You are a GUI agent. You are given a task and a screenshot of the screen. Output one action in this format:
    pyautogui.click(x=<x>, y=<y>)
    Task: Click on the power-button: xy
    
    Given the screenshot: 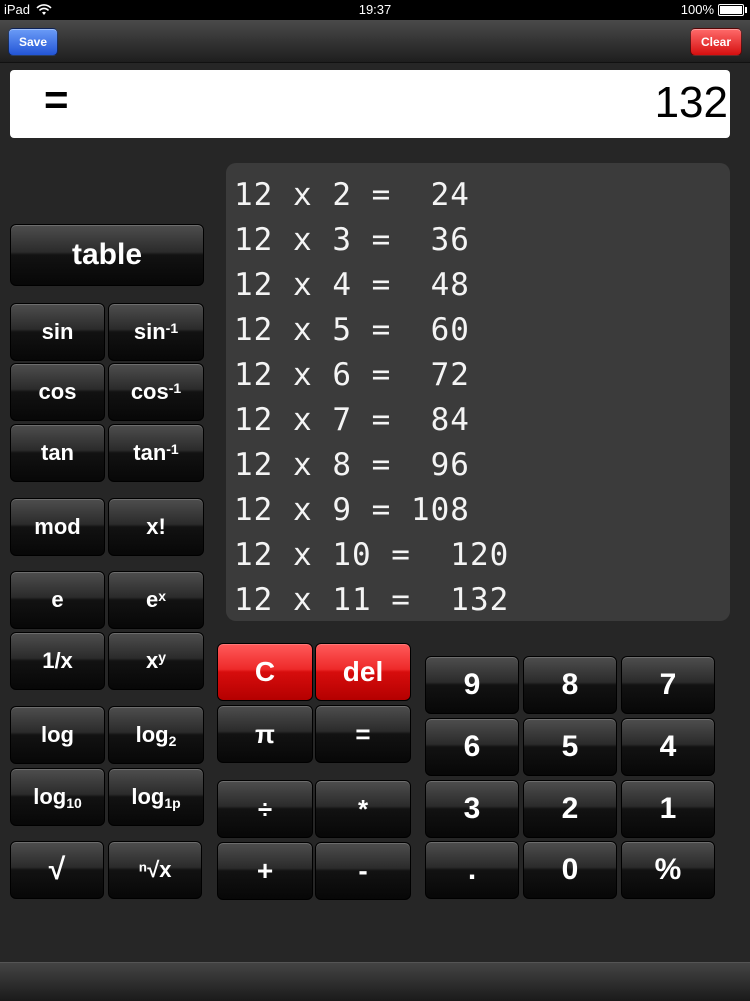 What is the action you would take?
    pyautogui.click(x=156, y=661)
    